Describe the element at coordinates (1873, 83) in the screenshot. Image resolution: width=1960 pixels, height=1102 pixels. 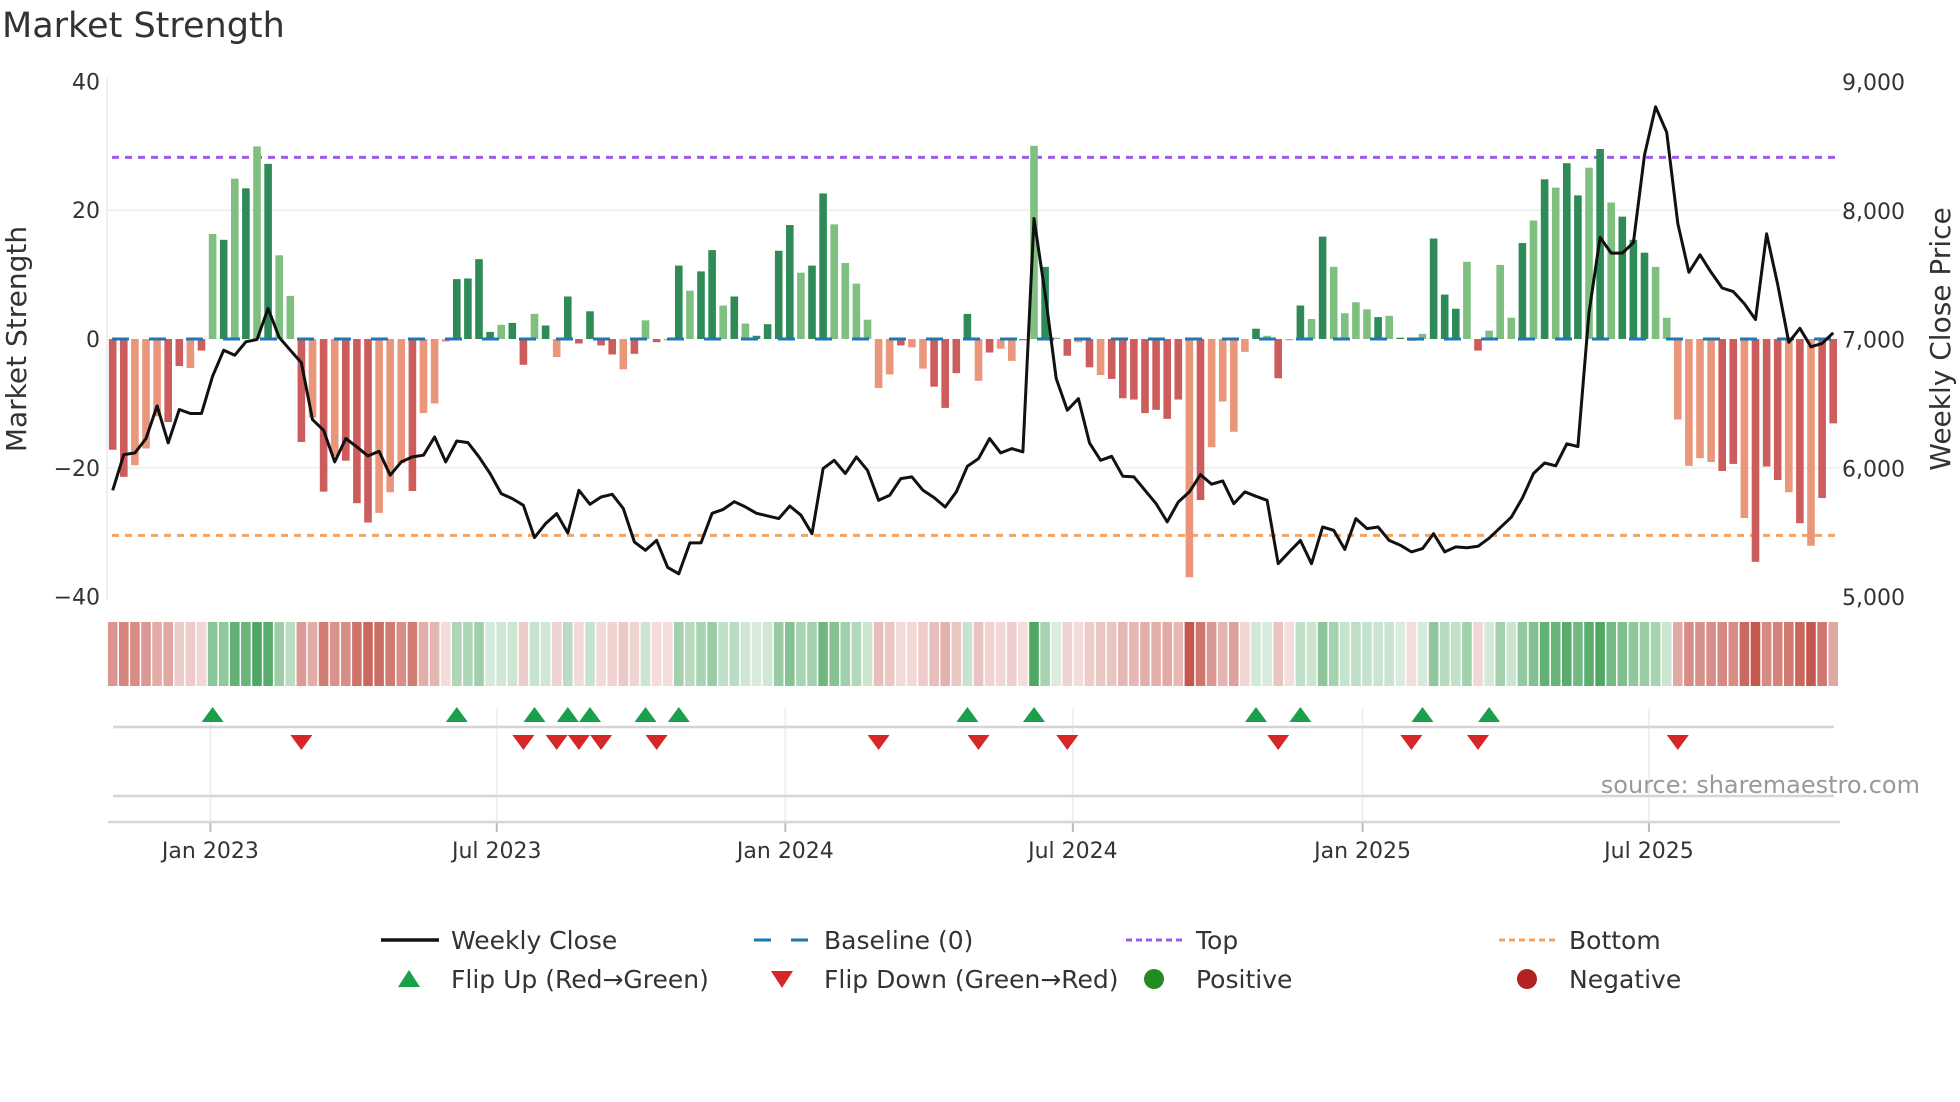
I see `y2-tick-label: 9,000` at that location.